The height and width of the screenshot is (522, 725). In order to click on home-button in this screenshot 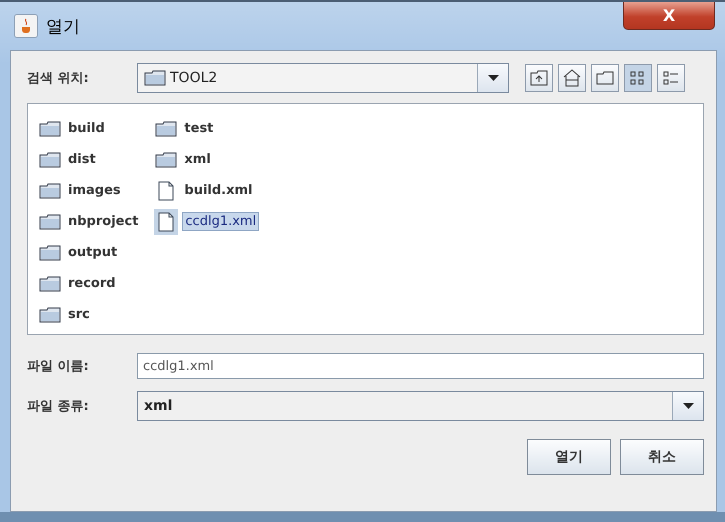, I will do `click(572, 78)`.